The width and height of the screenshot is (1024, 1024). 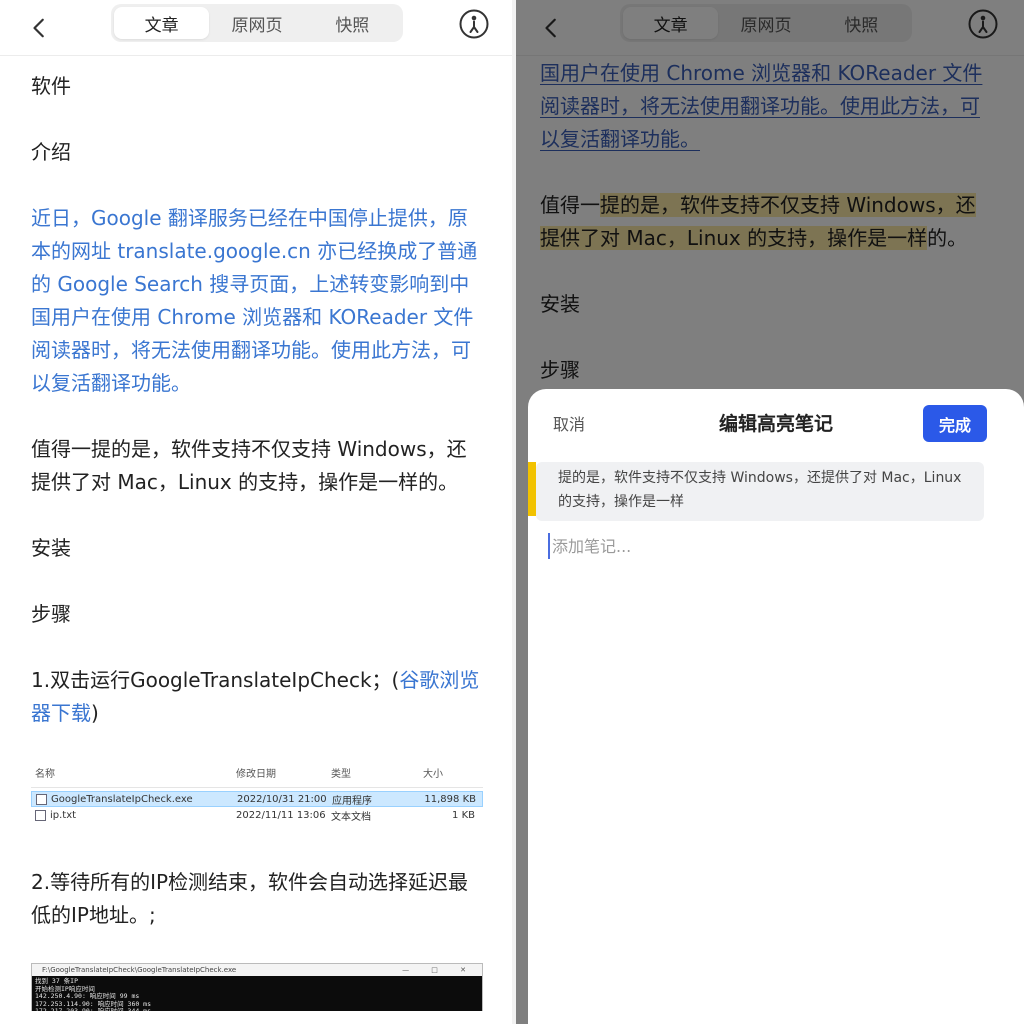 What do you see at coordinates (433, 774) in the screenshot?
I see `column-size: 大小` at bounding box center [433, 774].